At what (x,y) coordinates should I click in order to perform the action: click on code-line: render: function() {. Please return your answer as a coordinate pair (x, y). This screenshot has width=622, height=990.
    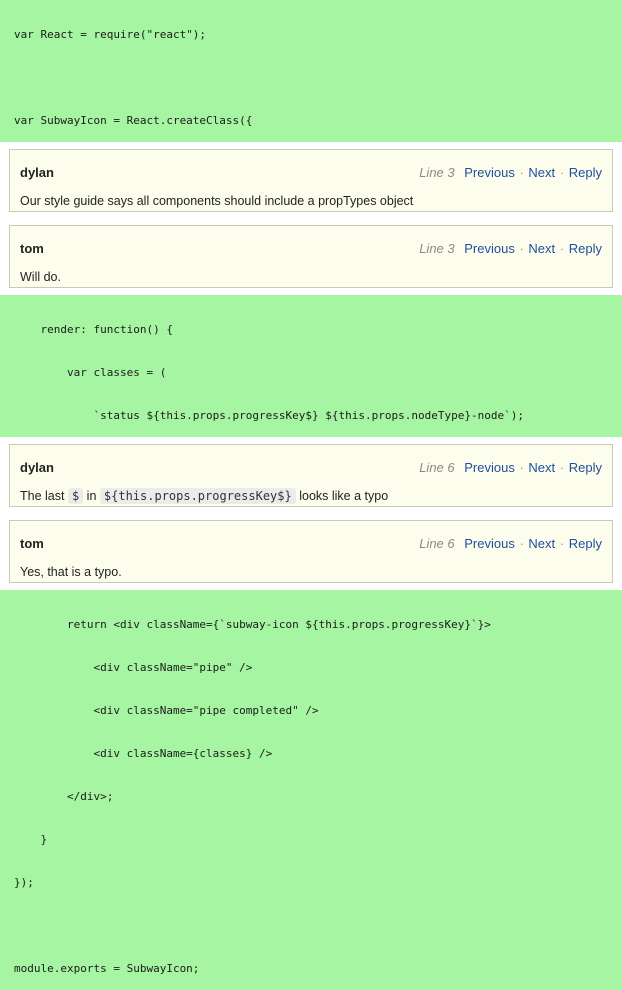
    Looking at the image, I should click on (93, 329).